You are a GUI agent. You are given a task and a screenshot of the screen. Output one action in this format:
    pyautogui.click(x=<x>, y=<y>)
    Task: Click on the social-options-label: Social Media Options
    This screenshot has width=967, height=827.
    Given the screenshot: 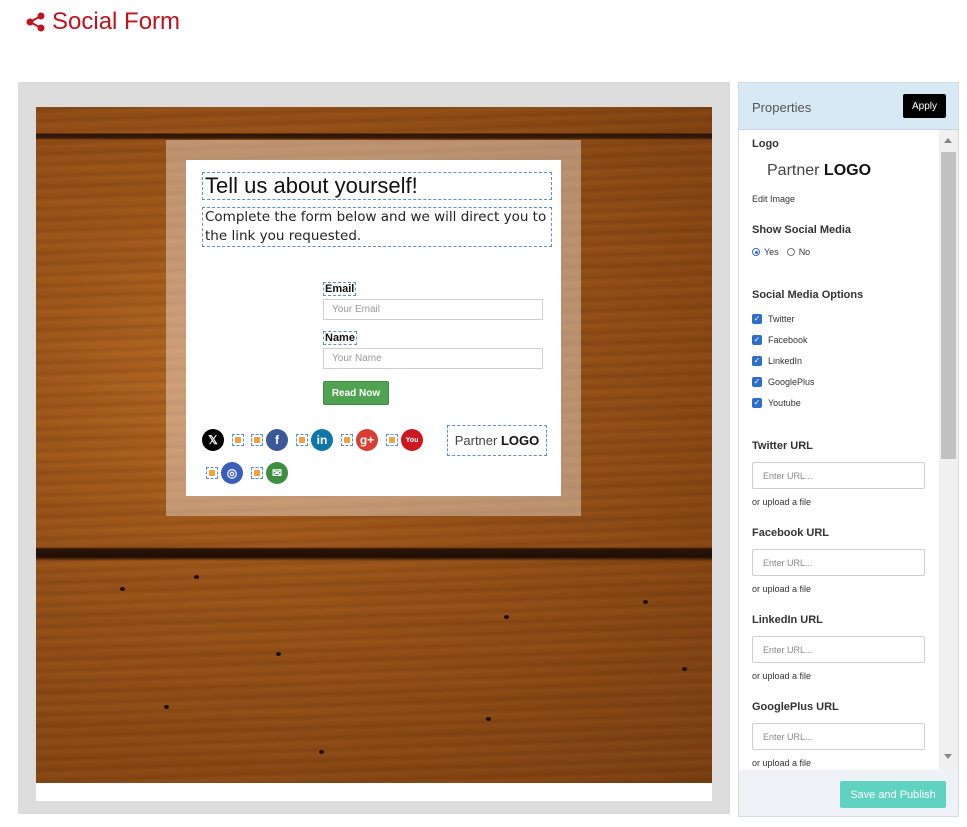 What is the action you would take?
    pyautogui.click(x=808, y=295)
    